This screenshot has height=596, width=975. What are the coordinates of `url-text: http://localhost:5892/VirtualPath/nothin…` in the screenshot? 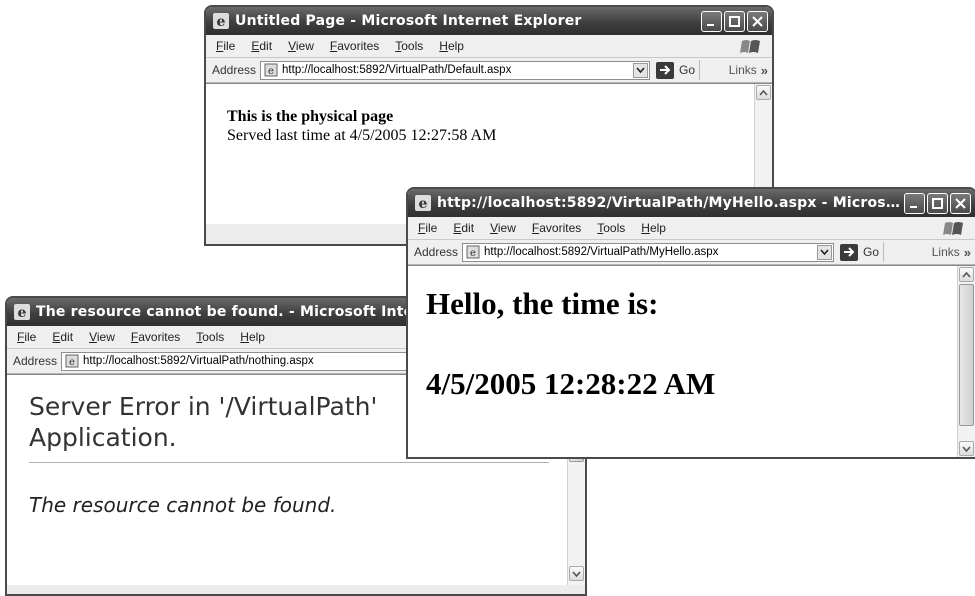 It's located at (198, 361).